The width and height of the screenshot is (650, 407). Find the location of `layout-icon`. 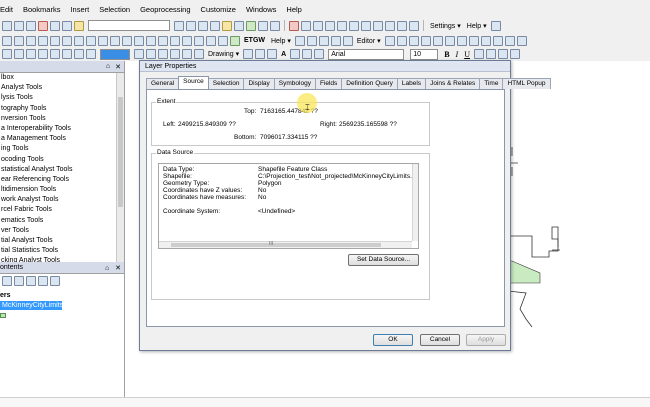

layout-icon is located at coordinates (19, 54).